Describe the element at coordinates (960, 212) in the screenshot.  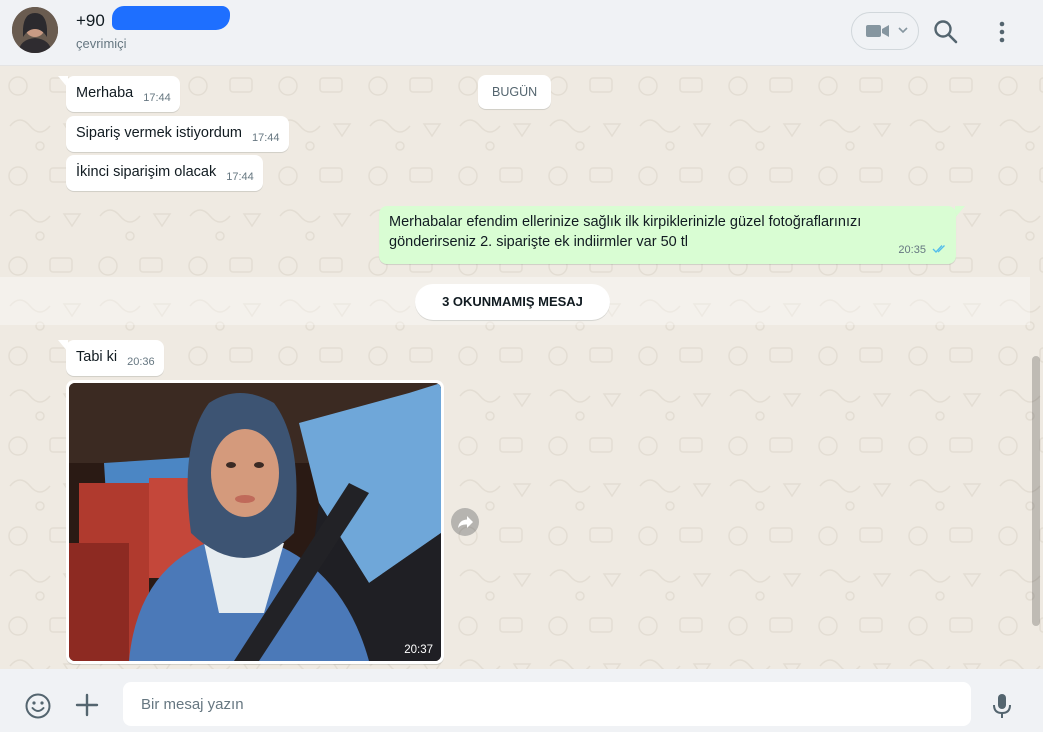
I see `bubble-tail` at that location.